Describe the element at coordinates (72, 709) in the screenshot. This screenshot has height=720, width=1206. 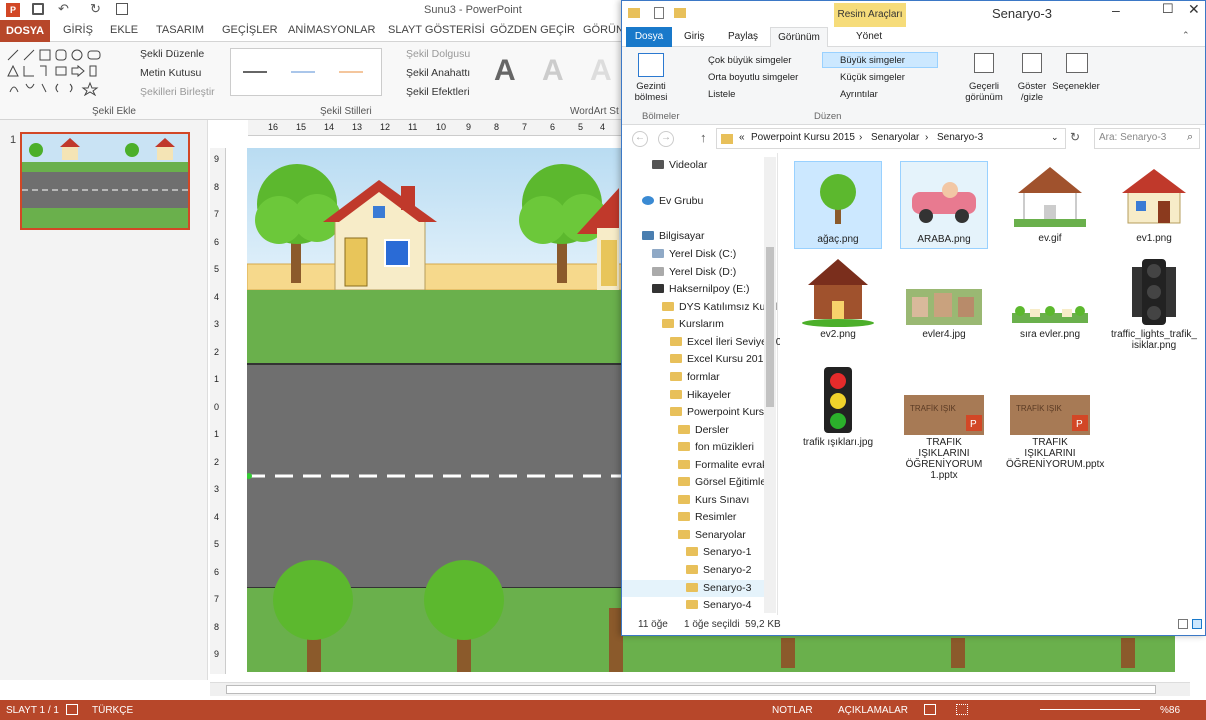
I see `spell-check-icon` at that location.